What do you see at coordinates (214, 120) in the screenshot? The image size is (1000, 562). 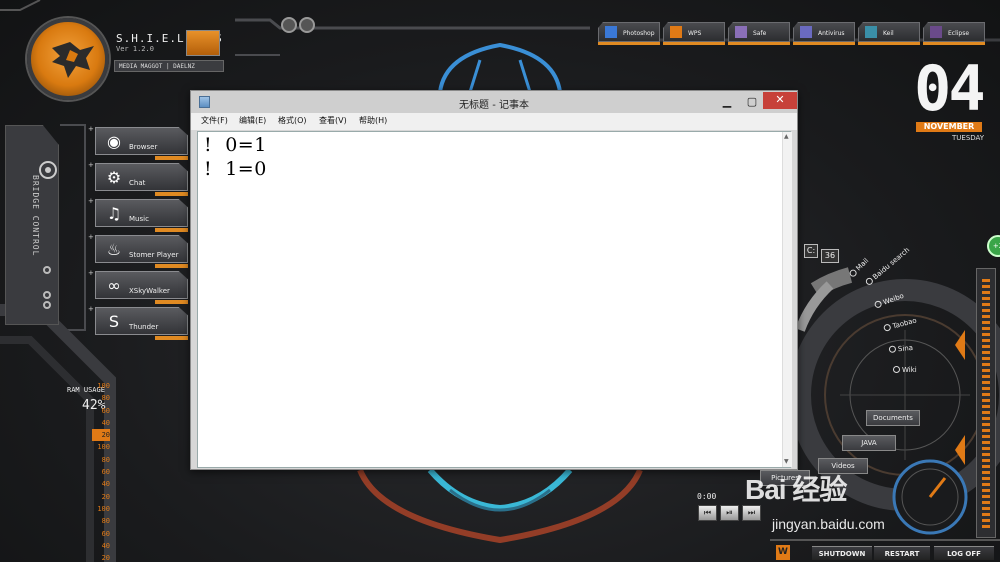 I see `menu-file: 文件(F)` at bounding box center [214, 120].